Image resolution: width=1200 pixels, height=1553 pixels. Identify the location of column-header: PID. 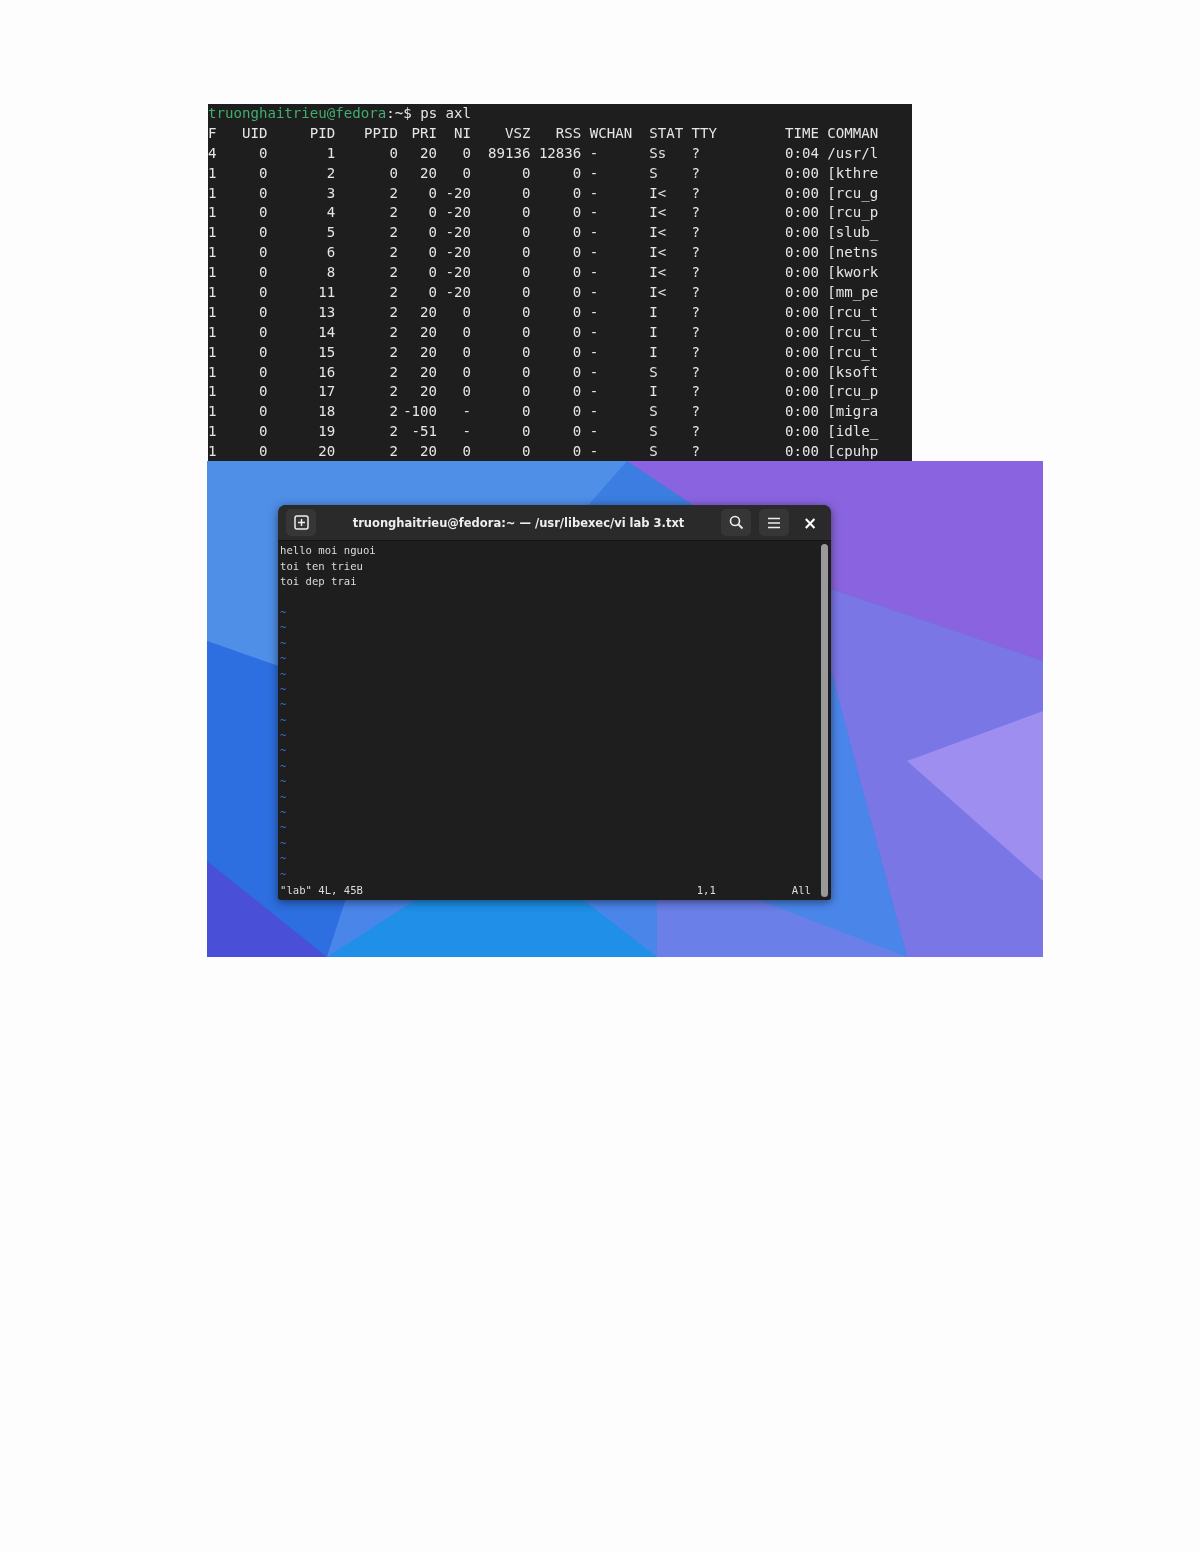
(322, 133).